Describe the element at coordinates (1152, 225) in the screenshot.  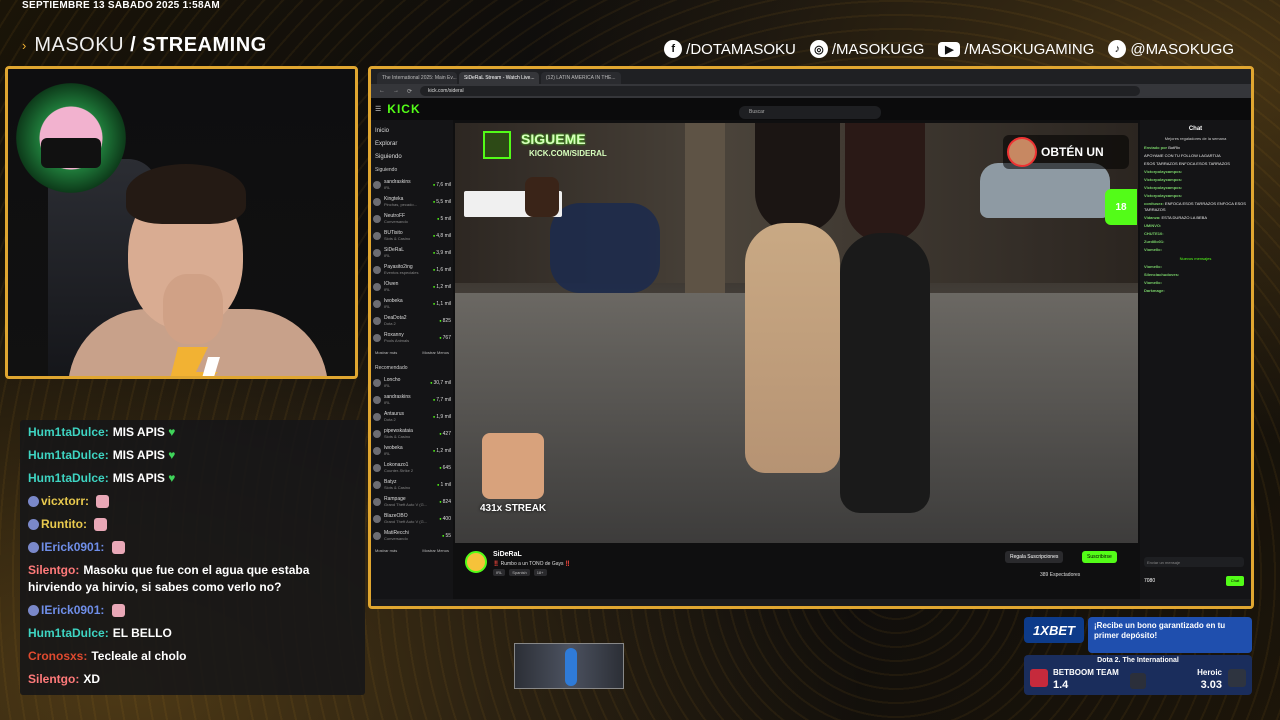
I see `kick-chat-user: UMINVO:` at that location.